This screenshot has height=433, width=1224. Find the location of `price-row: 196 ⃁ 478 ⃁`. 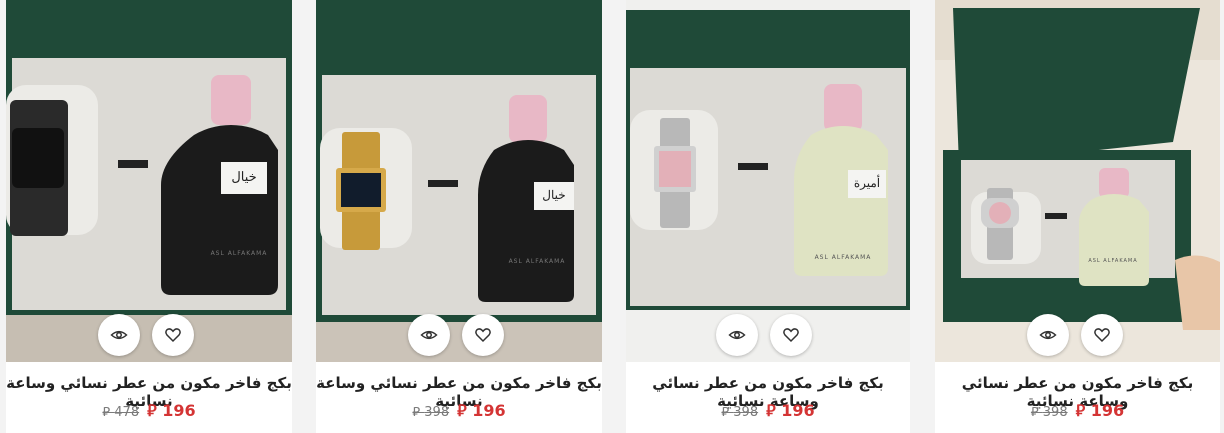

price-row: 196 ⃁ 478 ⃁ is located at coordinates (149, 411).